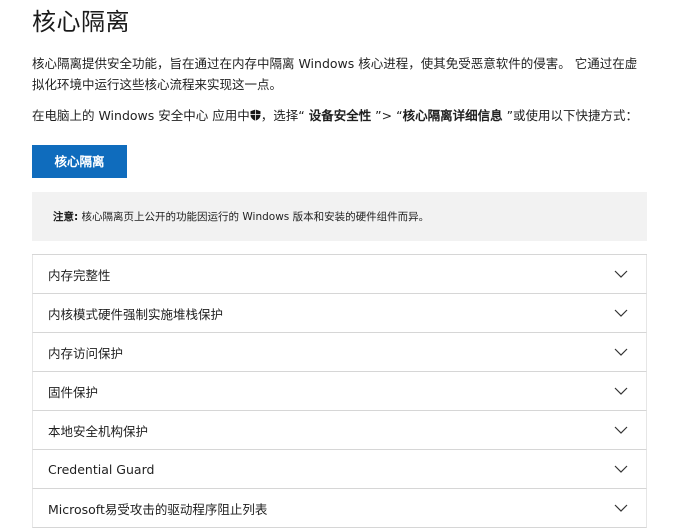  Describe the element at coordinates (339, 508) in the screenshot. I see `accordion-item-driver-blocklist: Microsoft易受攻击的驱动程序阻止列表` at that location.